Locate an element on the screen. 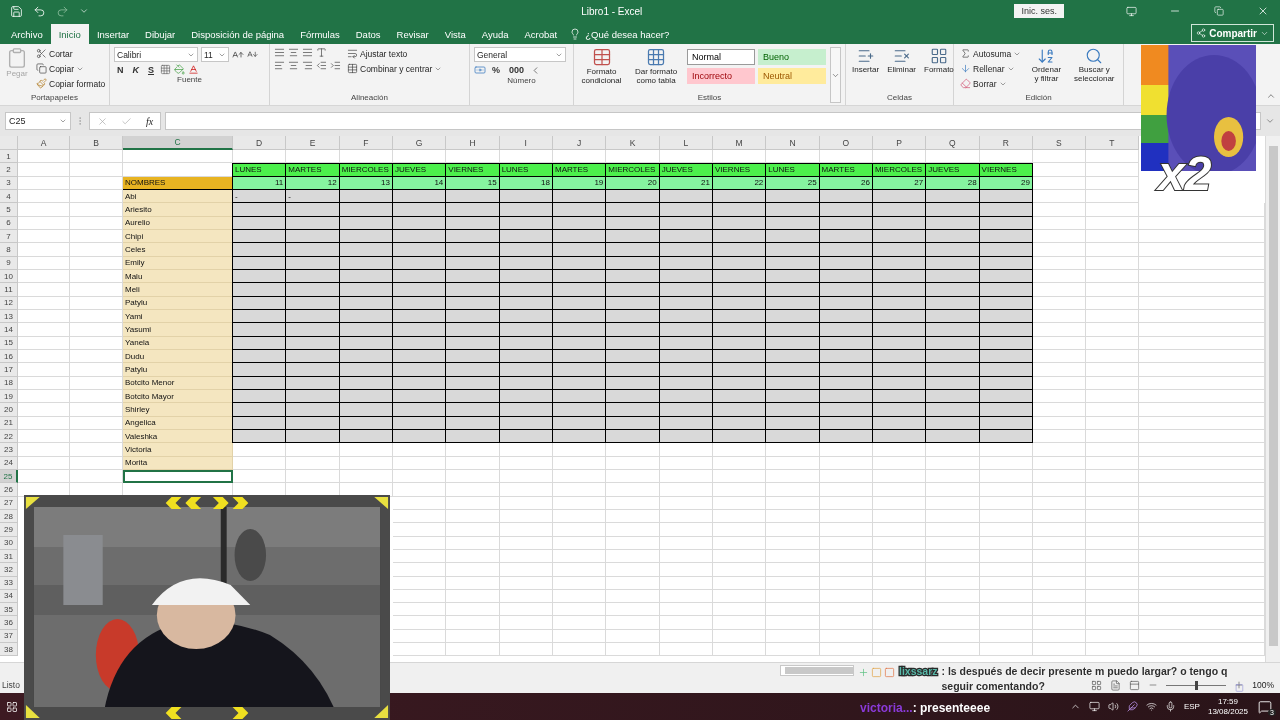 This screenshot has width=1280, height=720. restore-icon is located at coordinates (1219, 11).